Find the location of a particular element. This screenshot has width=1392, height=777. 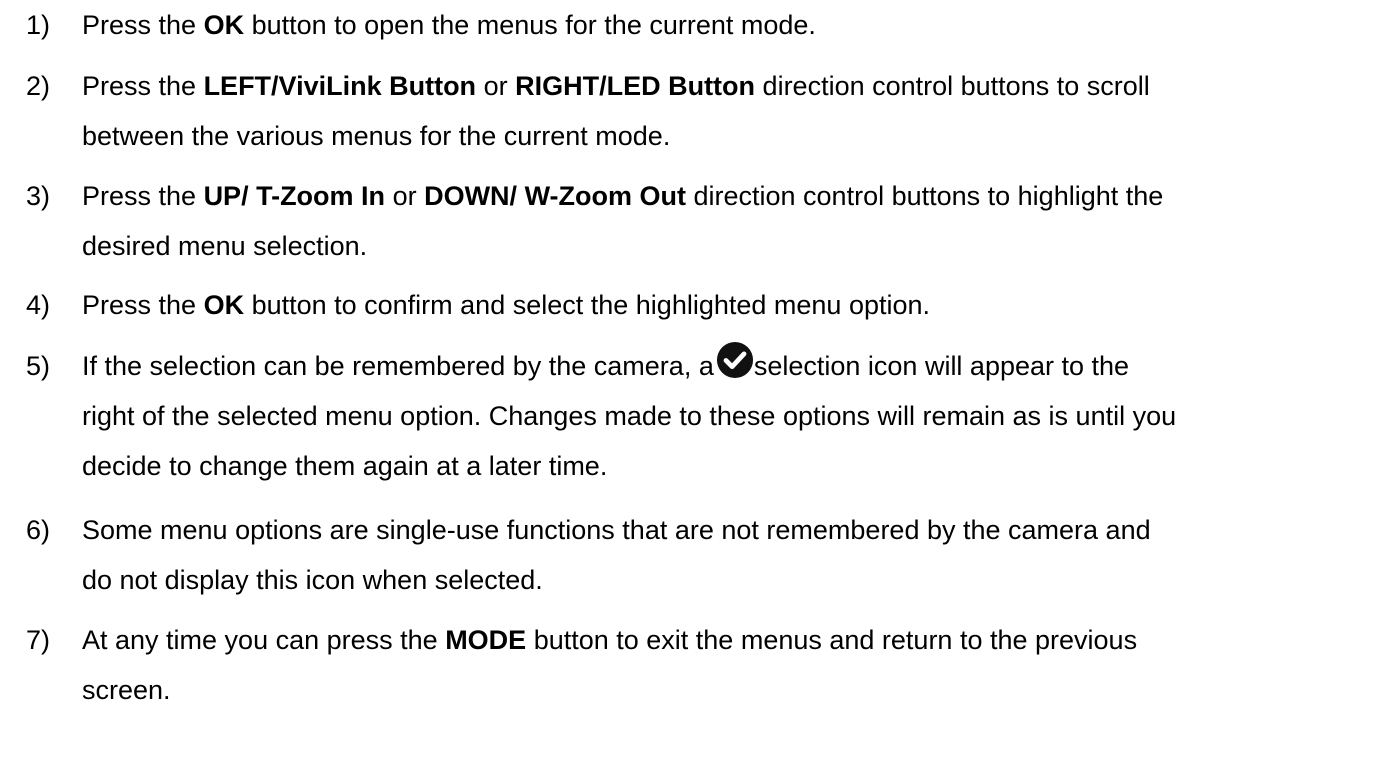

text-run: direction control buttons to scroll is located at coordinates (952, 86).